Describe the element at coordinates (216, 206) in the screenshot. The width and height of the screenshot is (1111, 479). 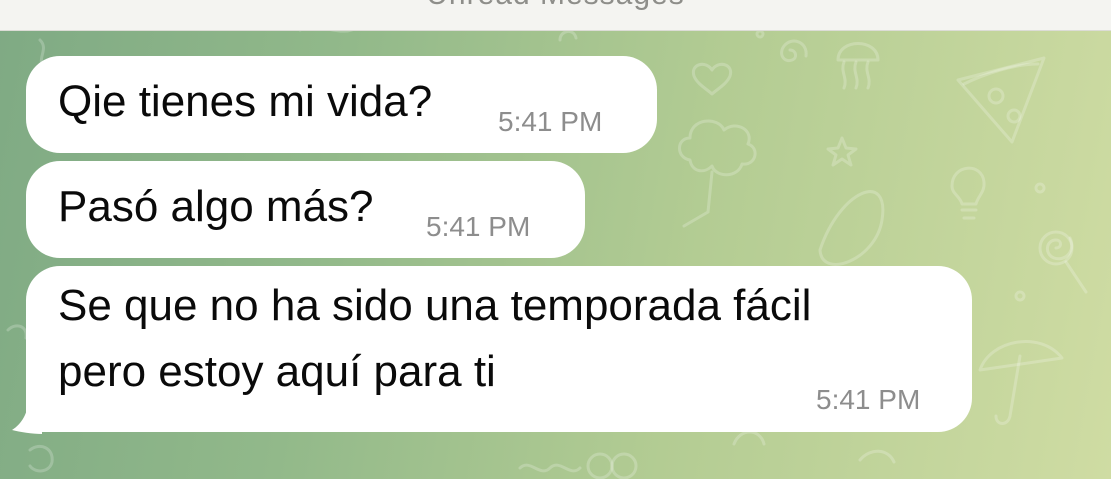
I see `message-text: Pasó algo más?` at that location.